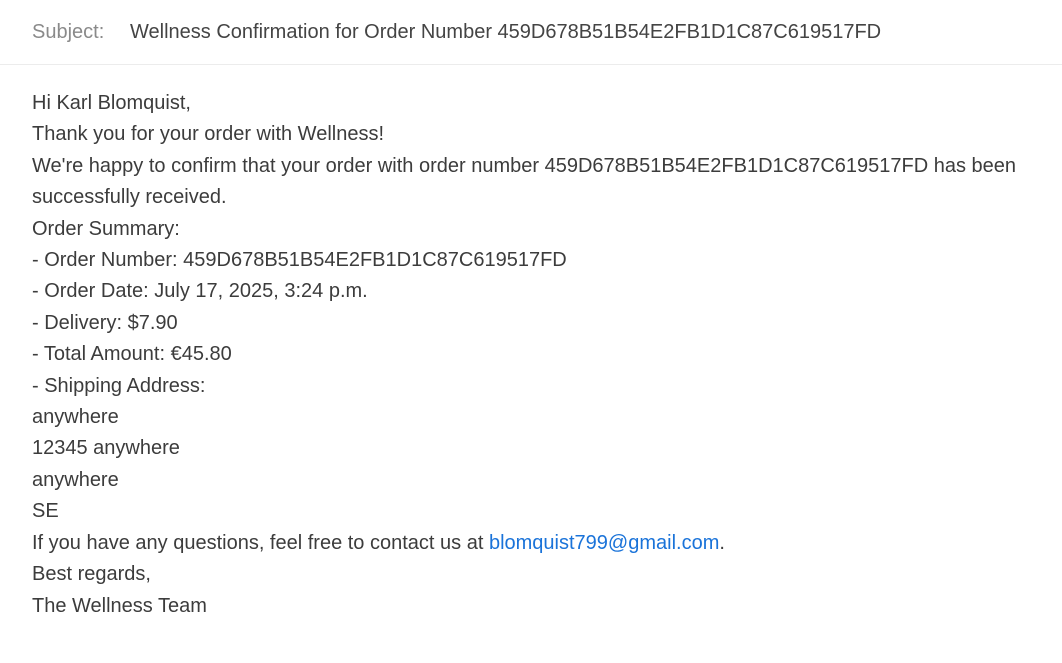 The image size is (1062, 663). I want to click on address-line-3: anywhere, so click(75, 479).